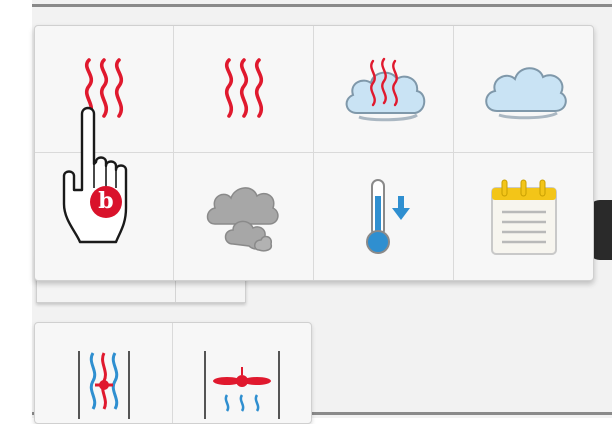 The image size is (612, 424). I want to click on schedule-button, so click(523, 216).